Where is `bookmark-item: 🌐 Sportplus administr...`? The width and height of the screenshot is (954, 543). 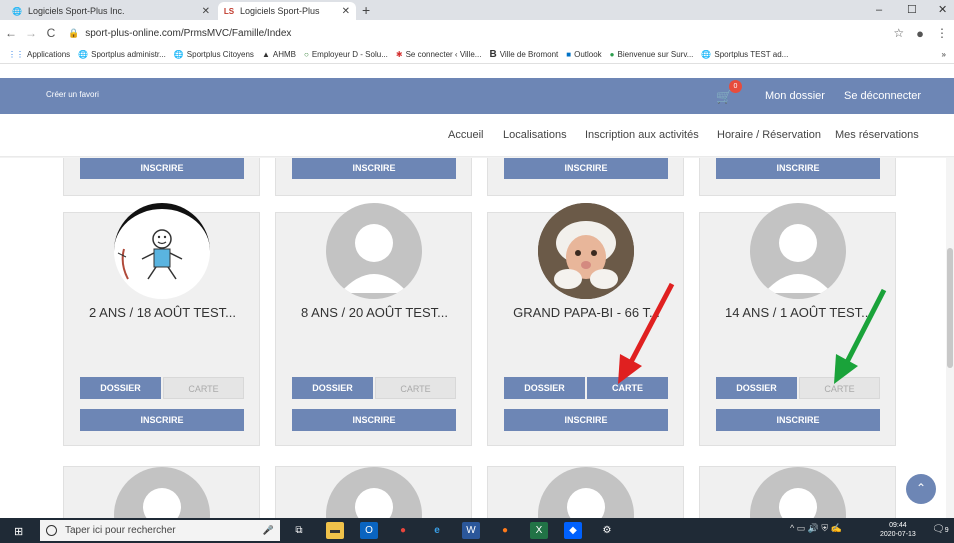 bookmark-item: 🌐 Sportplus administr... is located at coordinates (122, 54).